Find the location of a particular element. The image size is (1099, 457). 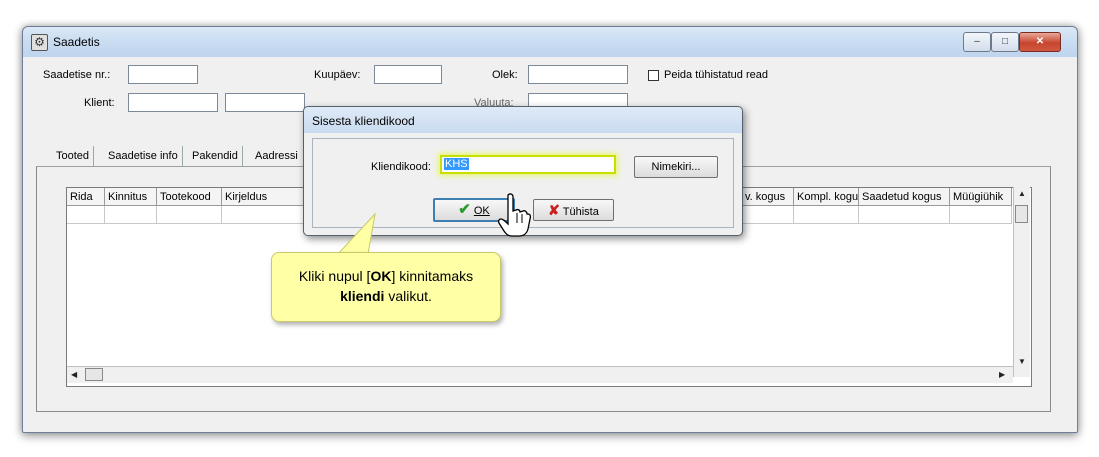

kliendikood-input: KHS is located at coordinates (528, 164).